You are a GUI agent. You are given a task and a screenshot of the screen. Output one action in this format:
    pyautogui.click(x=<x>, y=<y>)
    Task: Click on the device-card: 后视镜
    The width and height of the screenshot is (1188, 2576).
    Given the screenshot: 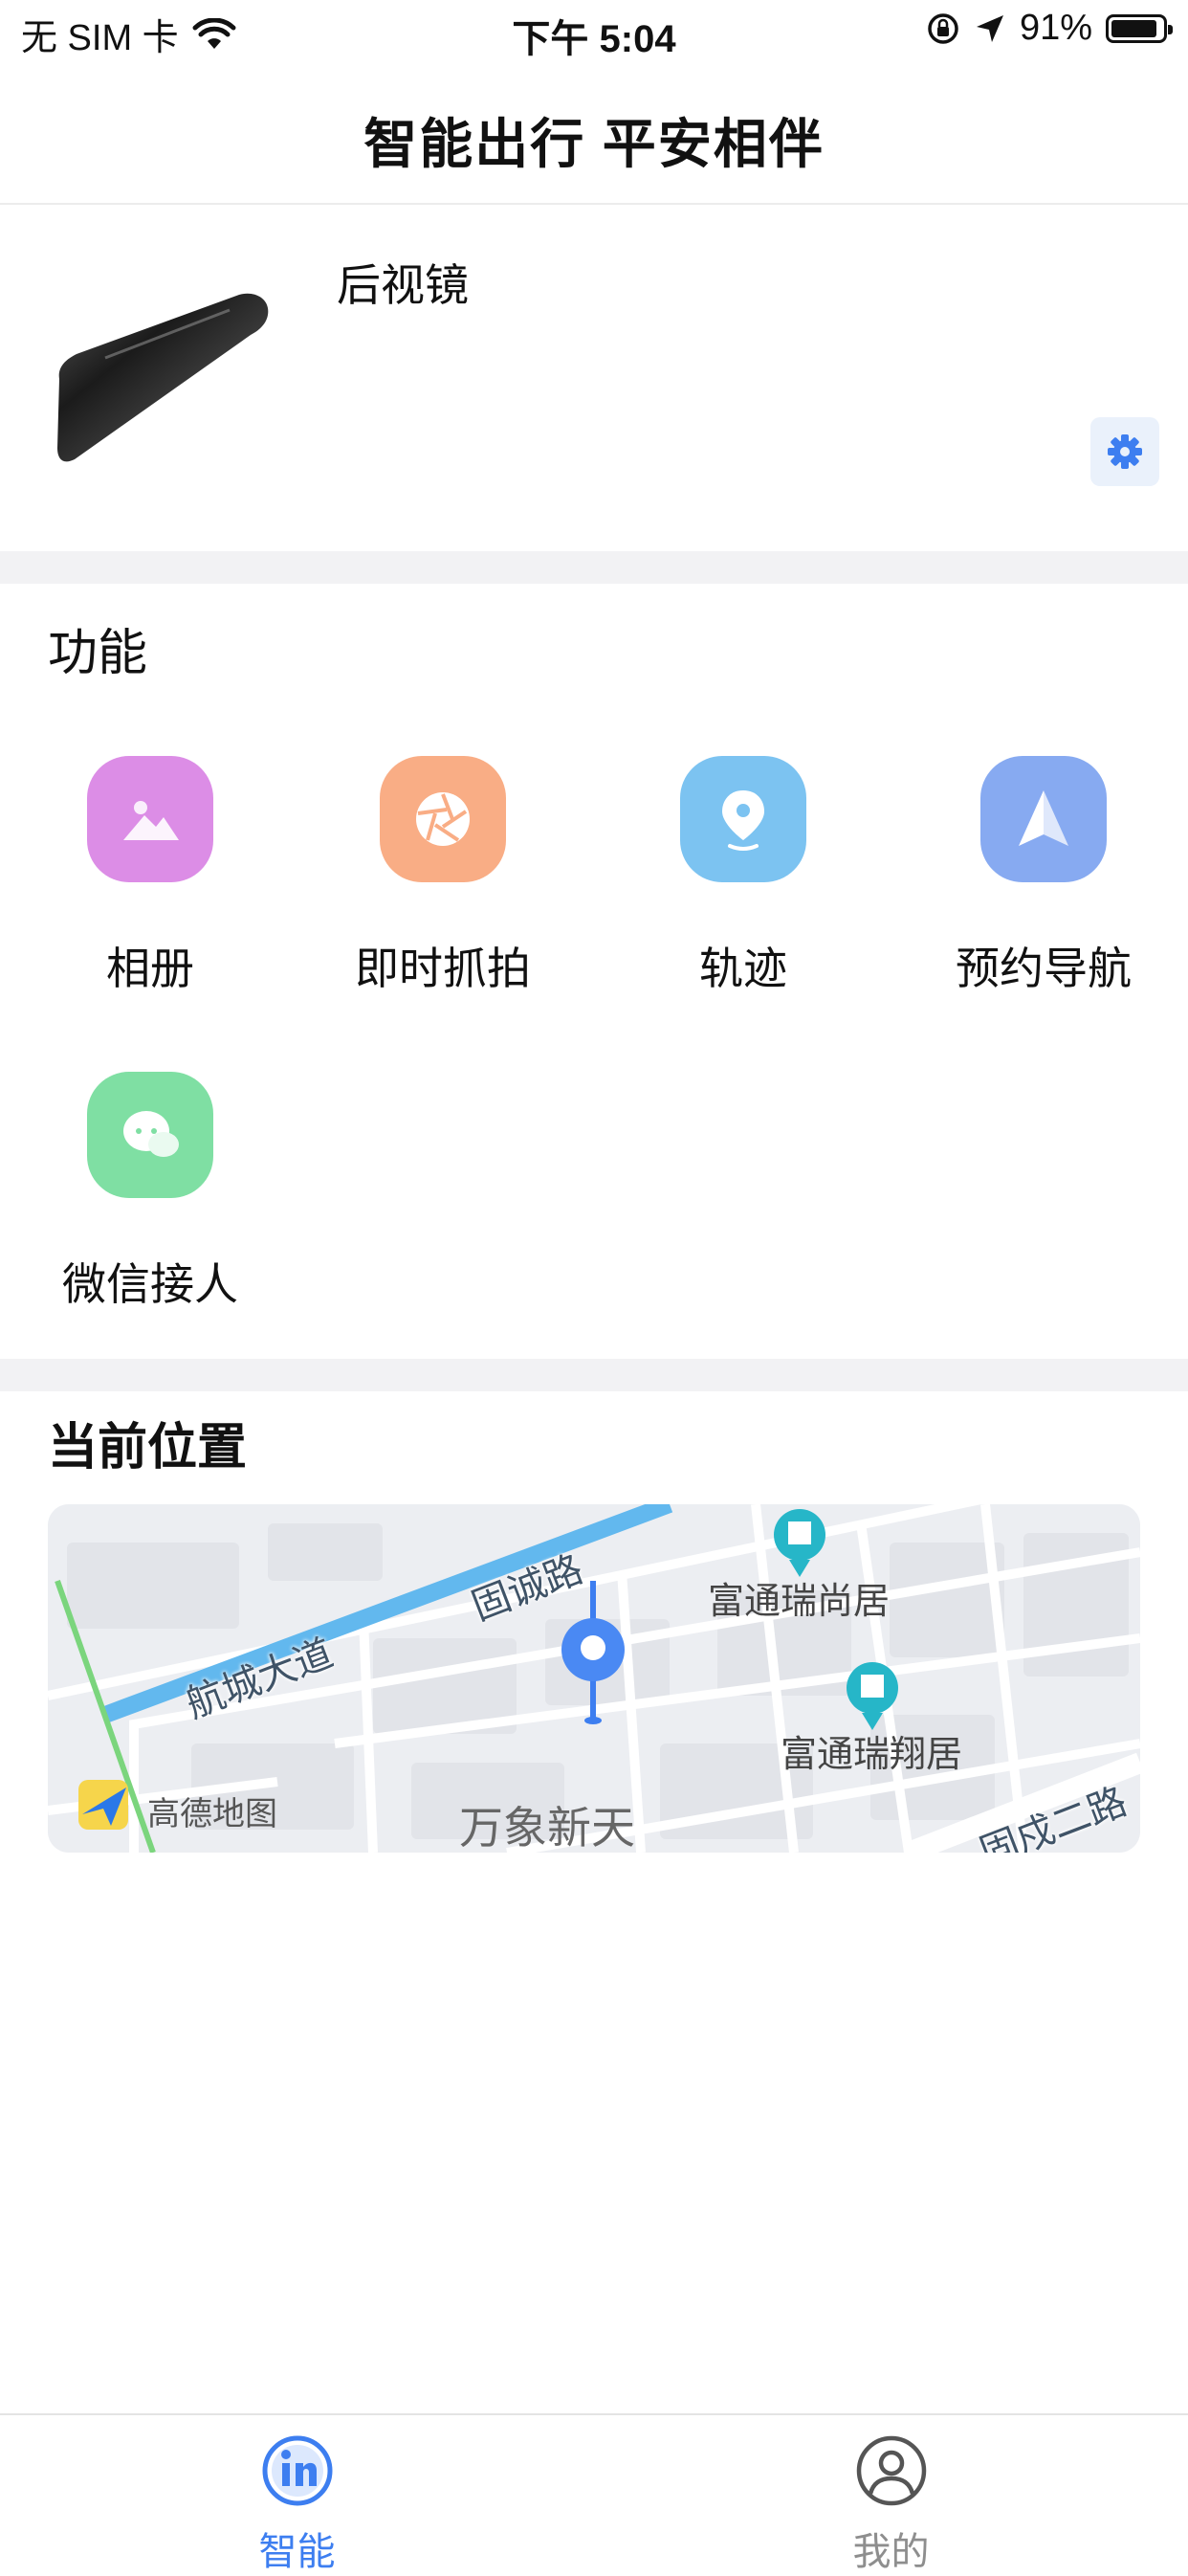 What is the action you would take?
    pyautogui.click(x=594, y=378)
    